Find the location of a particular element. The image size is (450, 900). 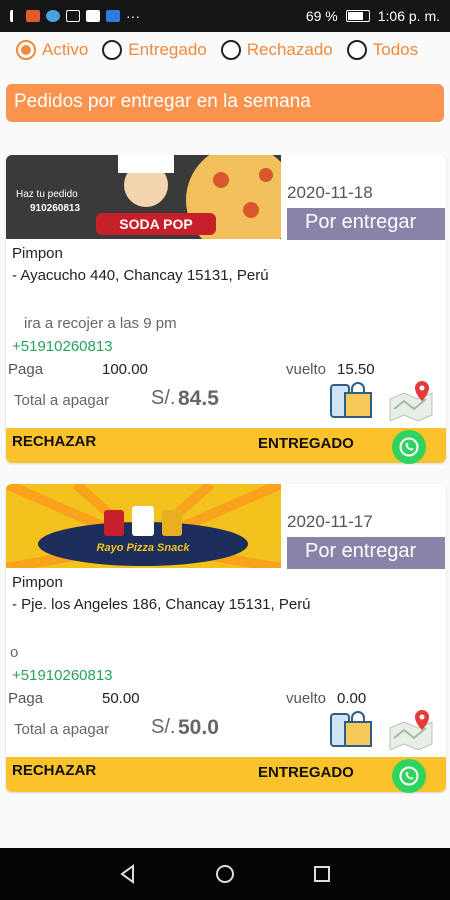

back-icon is located at coordinates (128, 874).